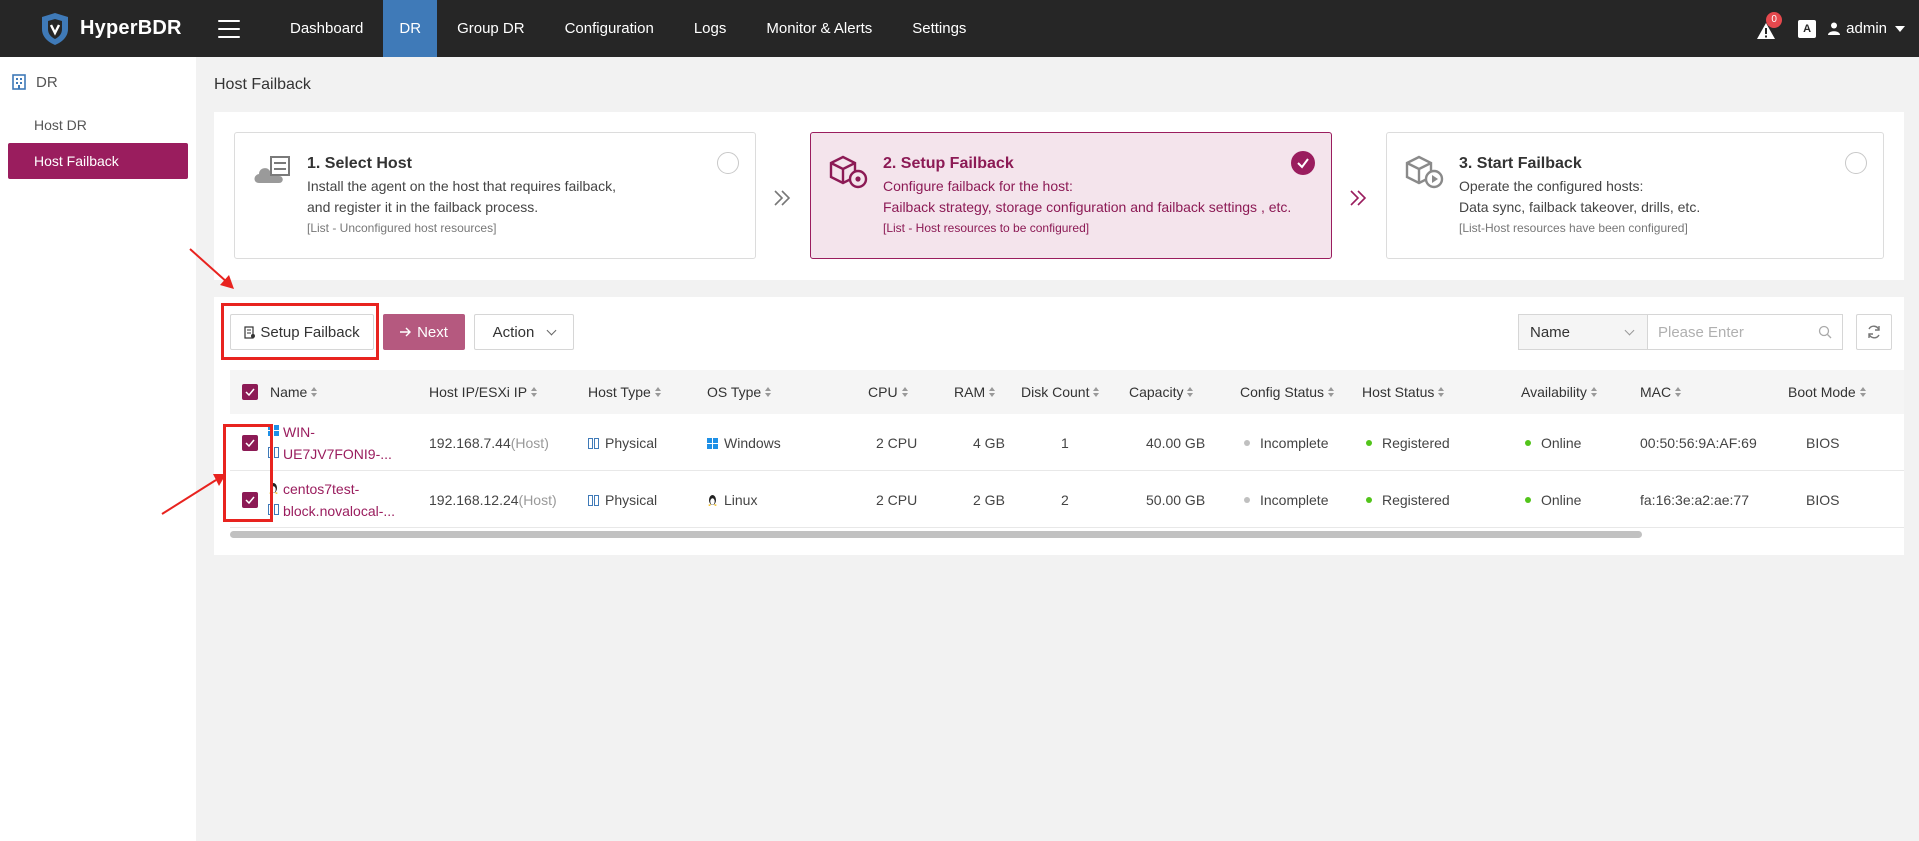  I want to click on host-ip-cell: 192.168.7.44 (Host), so click(489, 443).